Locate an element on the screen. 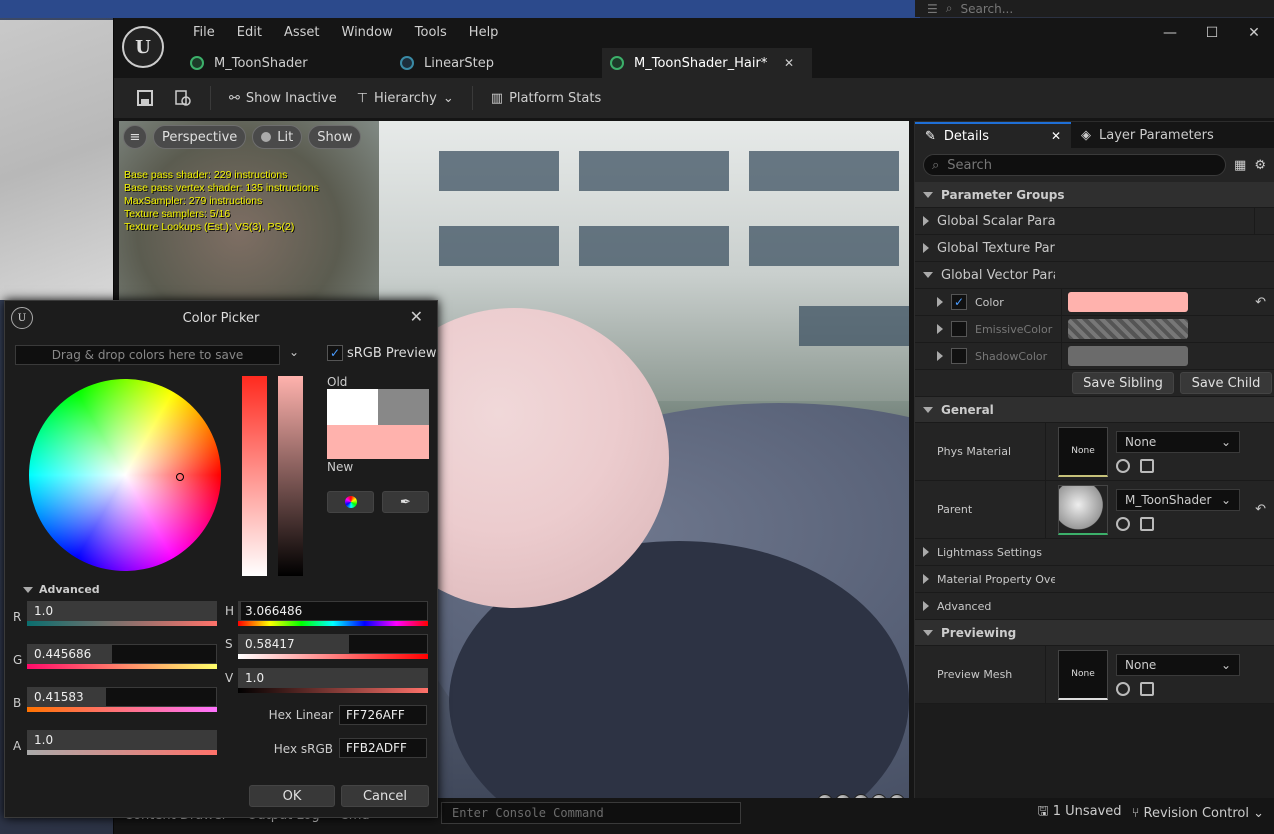 The width and height of the screenshot is (1274, 834). group-global-scalar: Global Scalar Parai is located at coordinates (1094, 221).